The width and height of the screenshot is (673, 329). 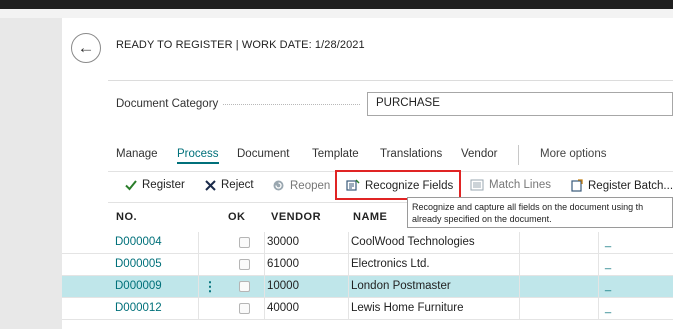 What do you see at coordinates (210, 286) in the screenshot?
I see `row-actions-kebab-icon: ⋮` at bounding box center [210, 286].